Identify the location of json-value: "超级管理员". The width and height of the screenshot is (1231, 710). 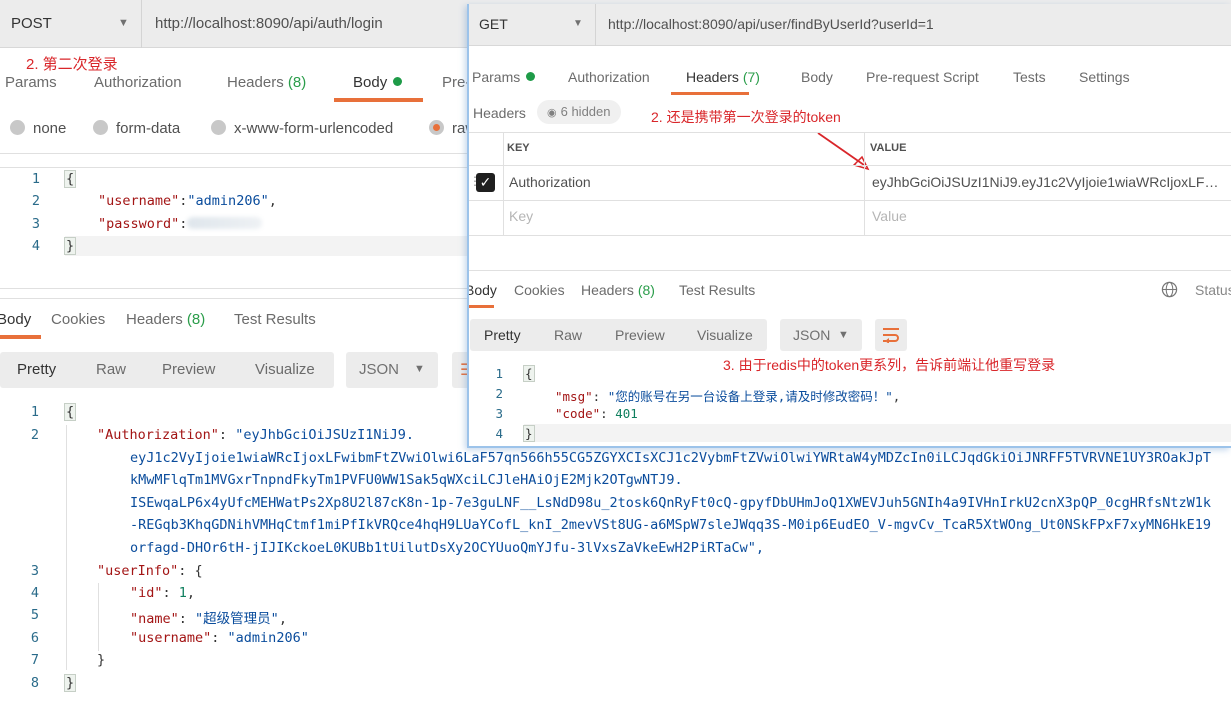
(237, 619).